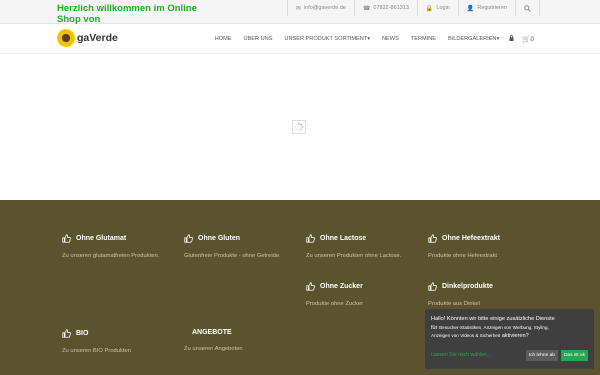 The width and height of the screenshot is (600, 375). I want to click on feature-desc: Produkte aus Dinkel, so click(454, 304).